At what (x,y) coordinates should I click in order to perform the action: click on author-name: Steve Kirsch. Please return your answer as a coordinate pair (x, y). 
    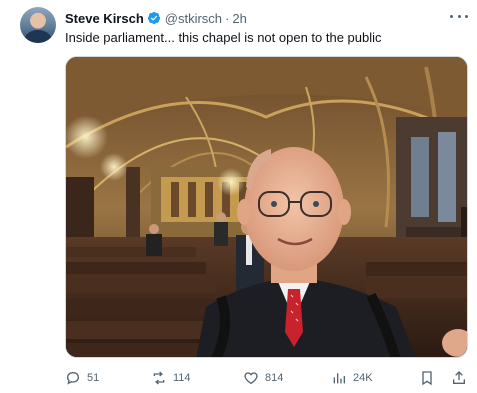
    Looking at the image, I should click on (104, 18).